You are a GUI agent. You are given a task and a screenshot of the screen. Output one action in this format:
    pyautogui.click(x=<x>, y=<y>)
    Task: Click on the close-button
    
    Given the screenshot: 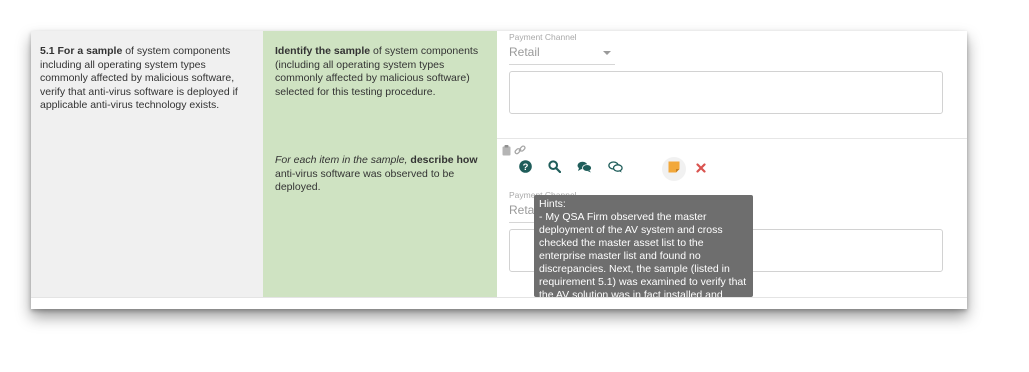 What is the action you would take?
    pyautogui.click(x=701, y=169)
    